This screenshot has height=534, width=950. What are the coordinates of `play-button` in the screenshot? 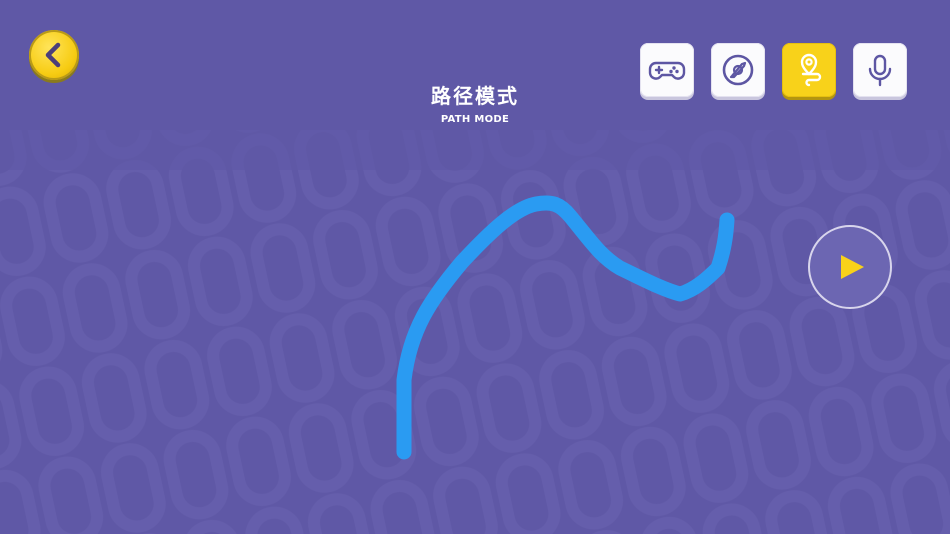 It's located at (850, 267).